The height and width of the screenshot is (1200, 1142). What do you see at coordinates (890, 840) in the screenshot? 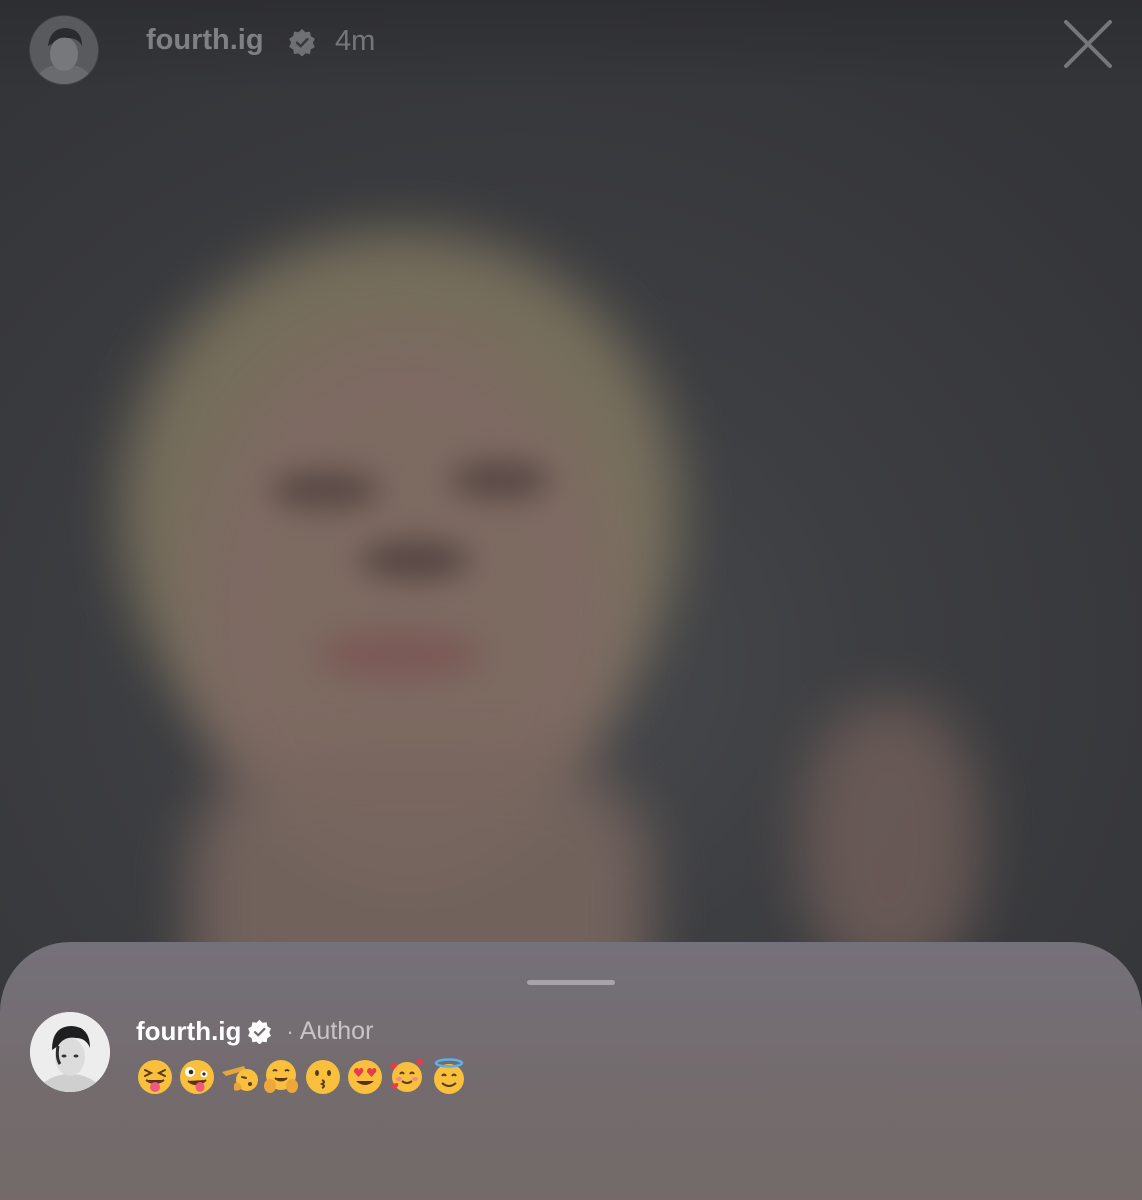
I see `video-blur-hand` at bounding box center [890, 840].